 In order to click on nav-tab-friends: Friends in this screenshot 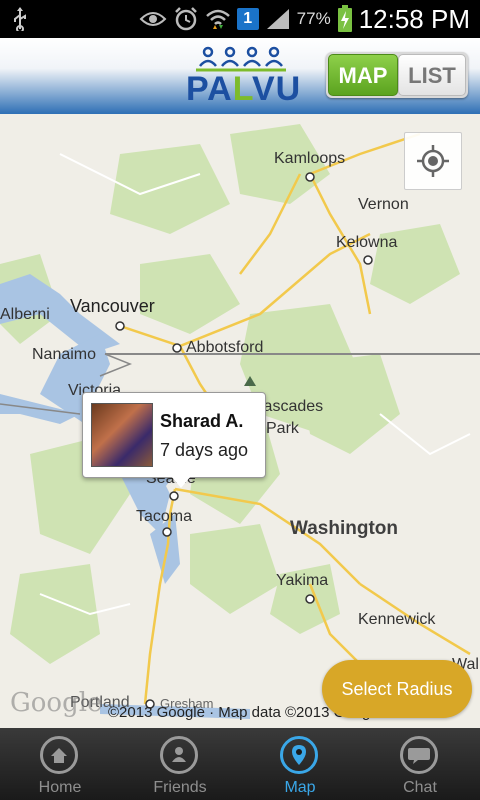, I will do `click(180, 764)`.